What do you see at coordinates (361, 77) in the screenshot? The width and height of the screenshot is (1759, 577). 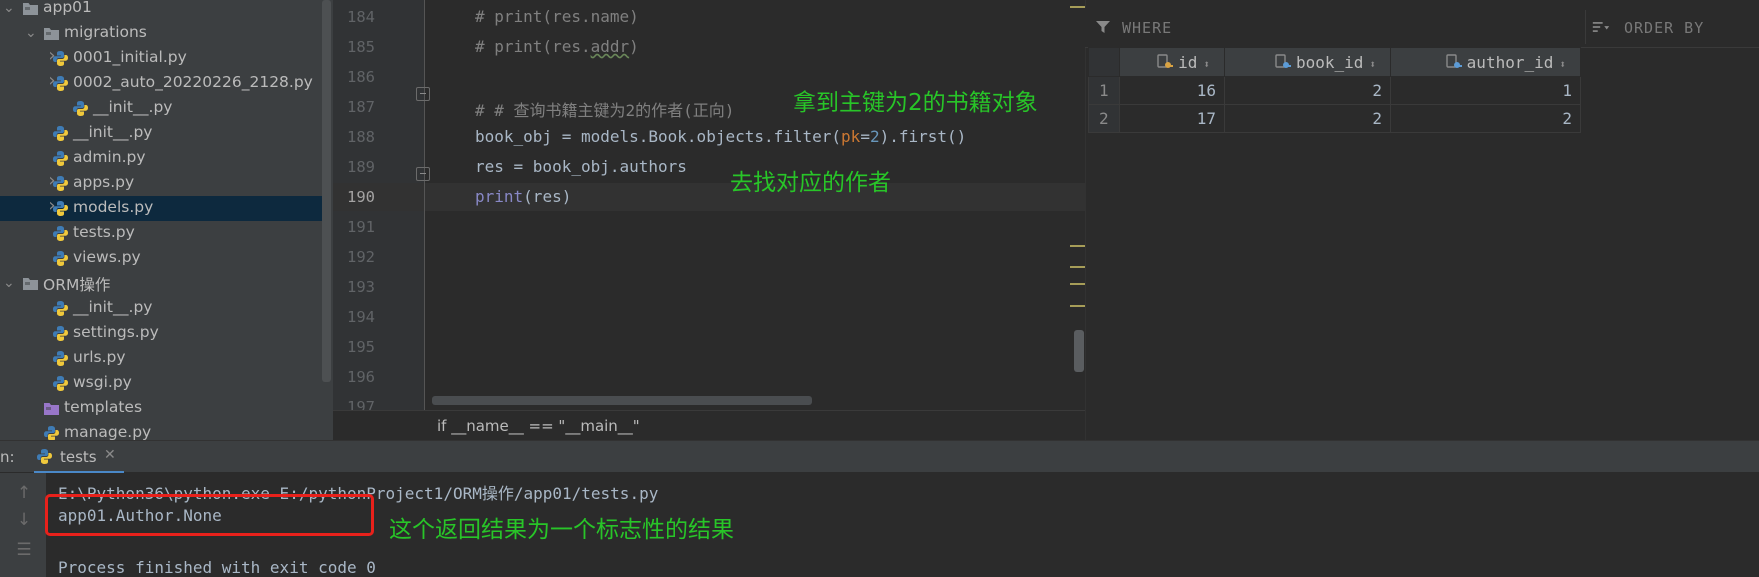 I see `line-number: 186` at bounding box center [361, 77].